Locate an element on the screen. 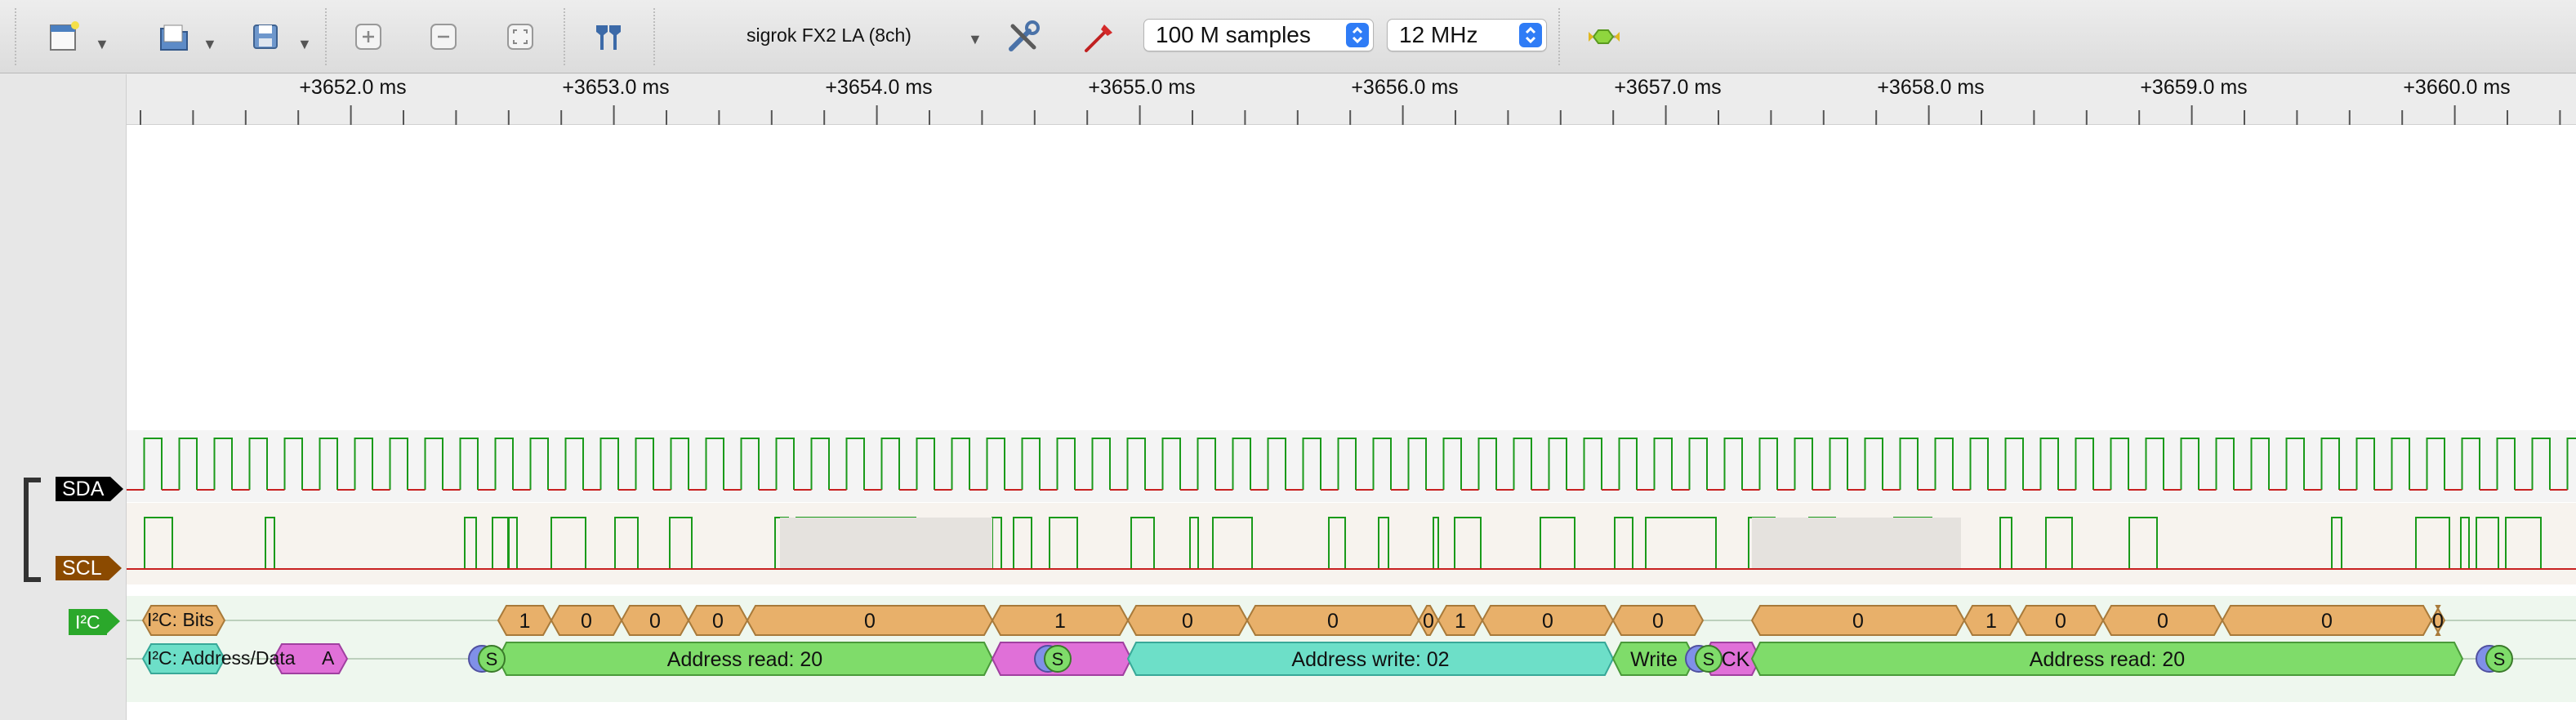 The height and width of the screenshot is (720, 2576). open-button is located at coordinates (174, 37).